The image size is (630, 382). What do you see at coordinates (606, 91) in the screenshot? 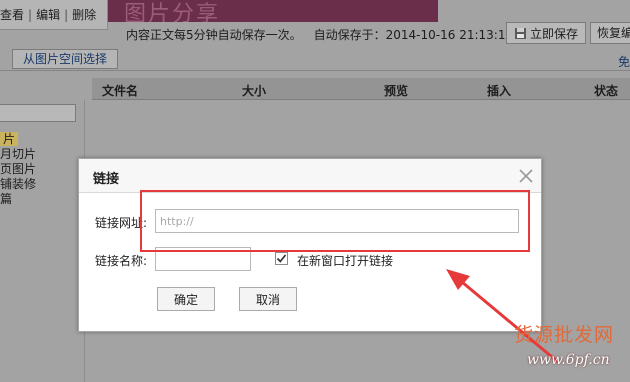
I see `column-status: 状态` at bounding box center [606, 91].